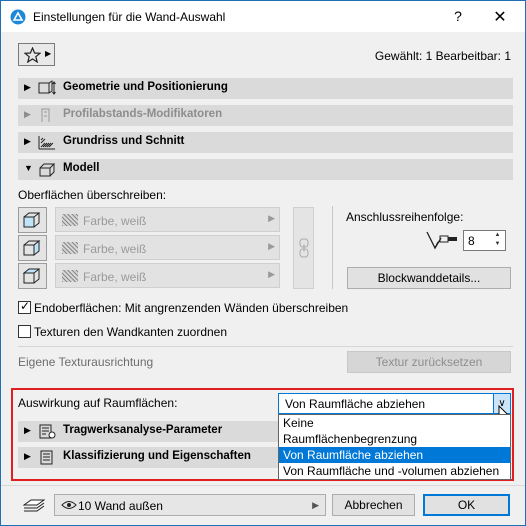  Describe the element at coordinates (497, 236) in the screenshot. I see `stepper-up-icon: ▲` at that location.